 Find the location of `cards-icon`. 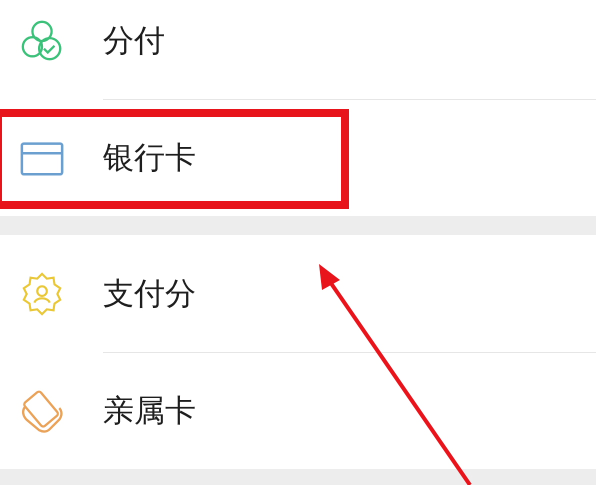

cards-icon is located at coordinates (42, 411).